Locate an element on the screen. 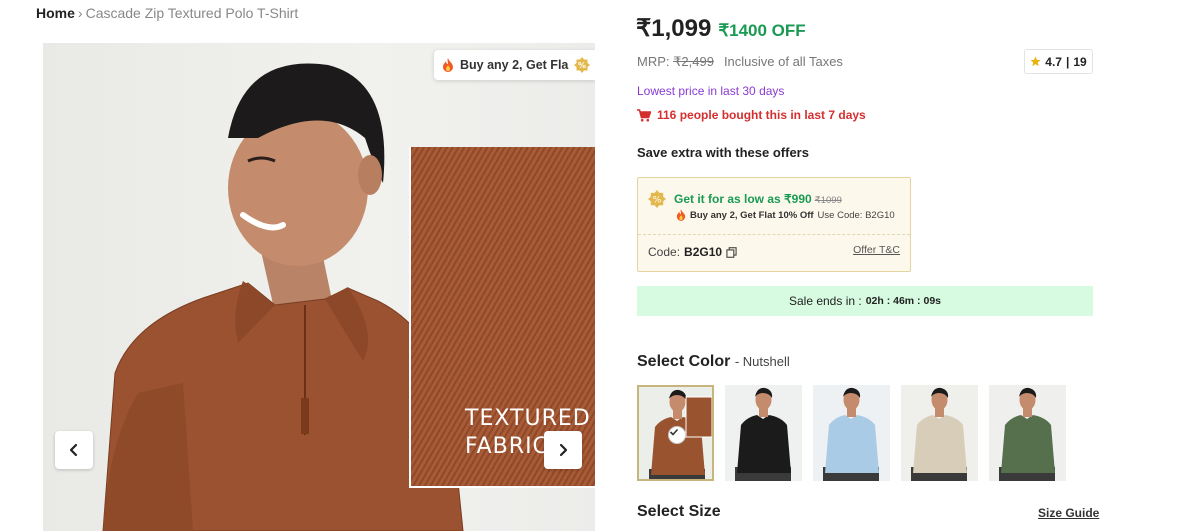  coupon-code-label: Code: is located at coordinates (664, 252).